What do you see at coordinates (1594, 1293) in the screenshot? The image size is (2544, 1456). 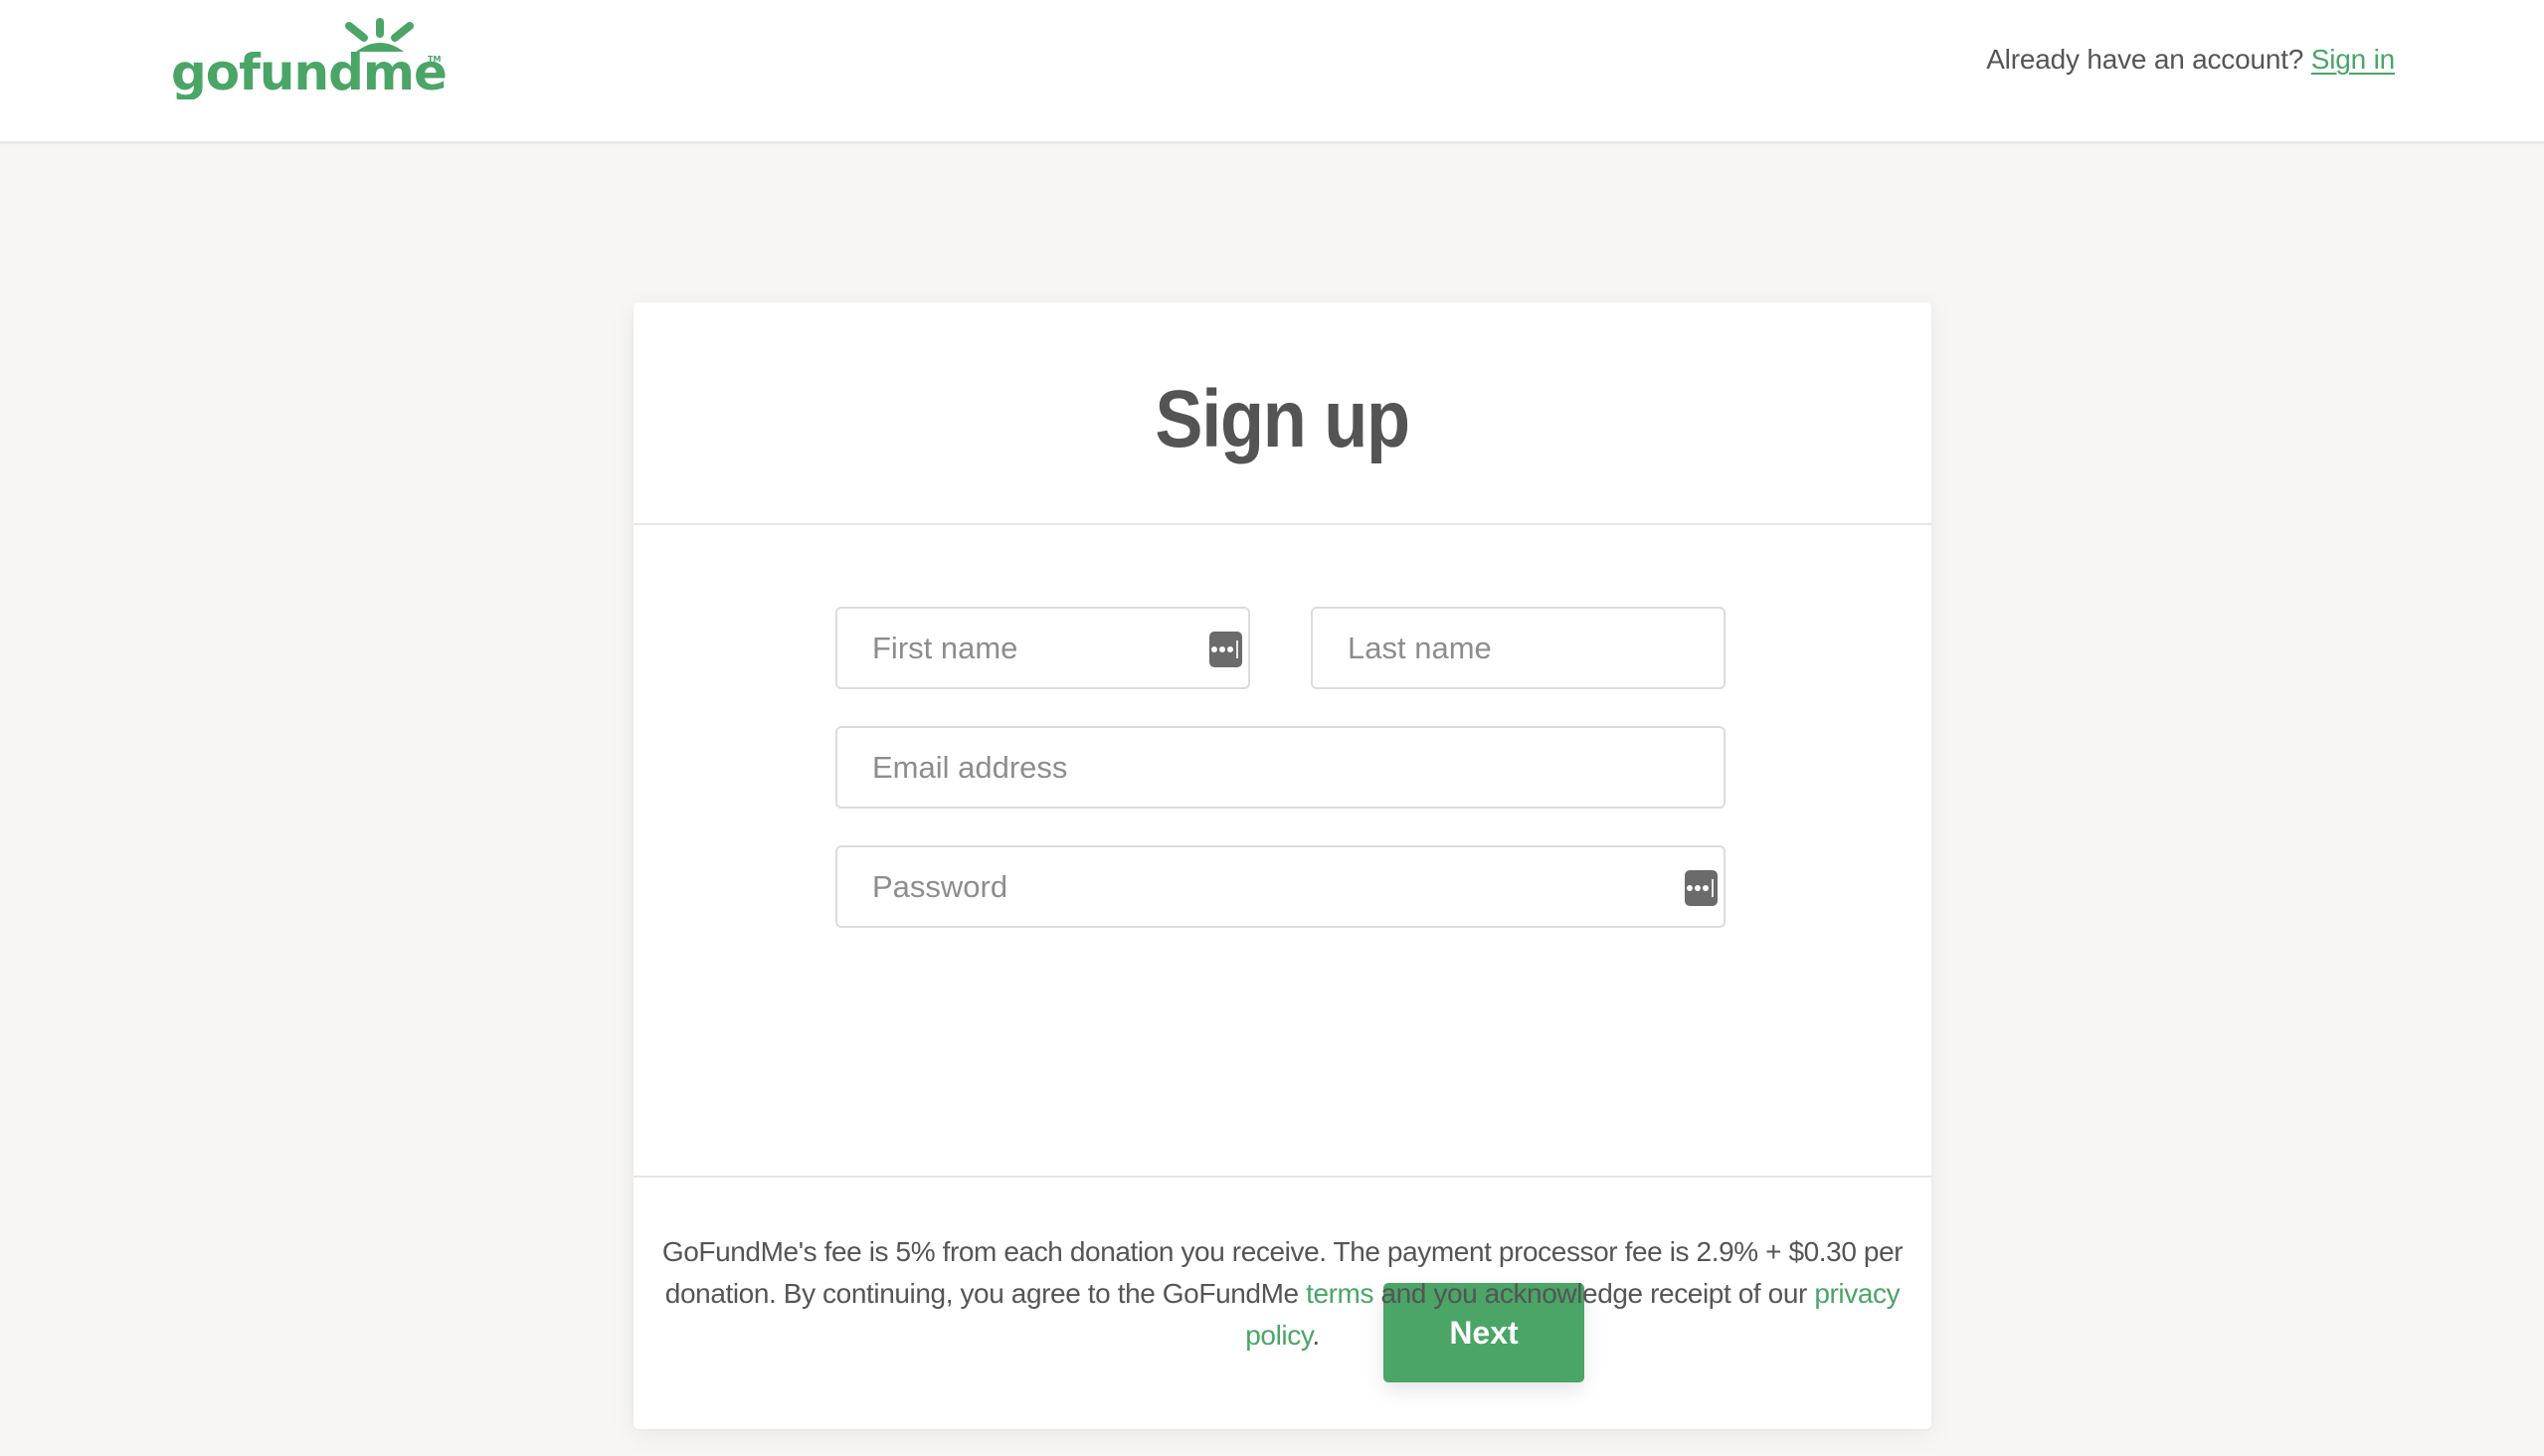 I see `fee-disclaimer-text-middle: and you acknowledge receipt of our` at bounding box center [1594, 1293].